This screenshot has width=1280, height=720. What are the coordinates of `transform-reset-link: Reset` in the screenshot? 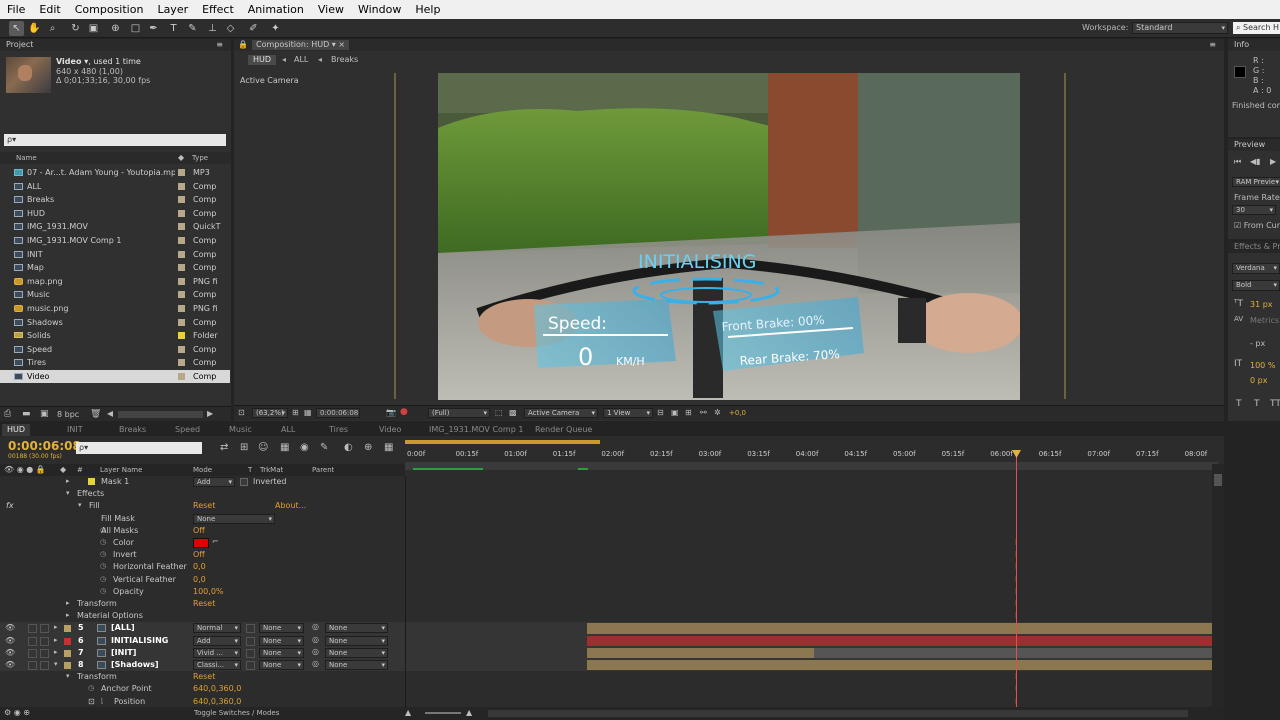 It's located at (204, 603).